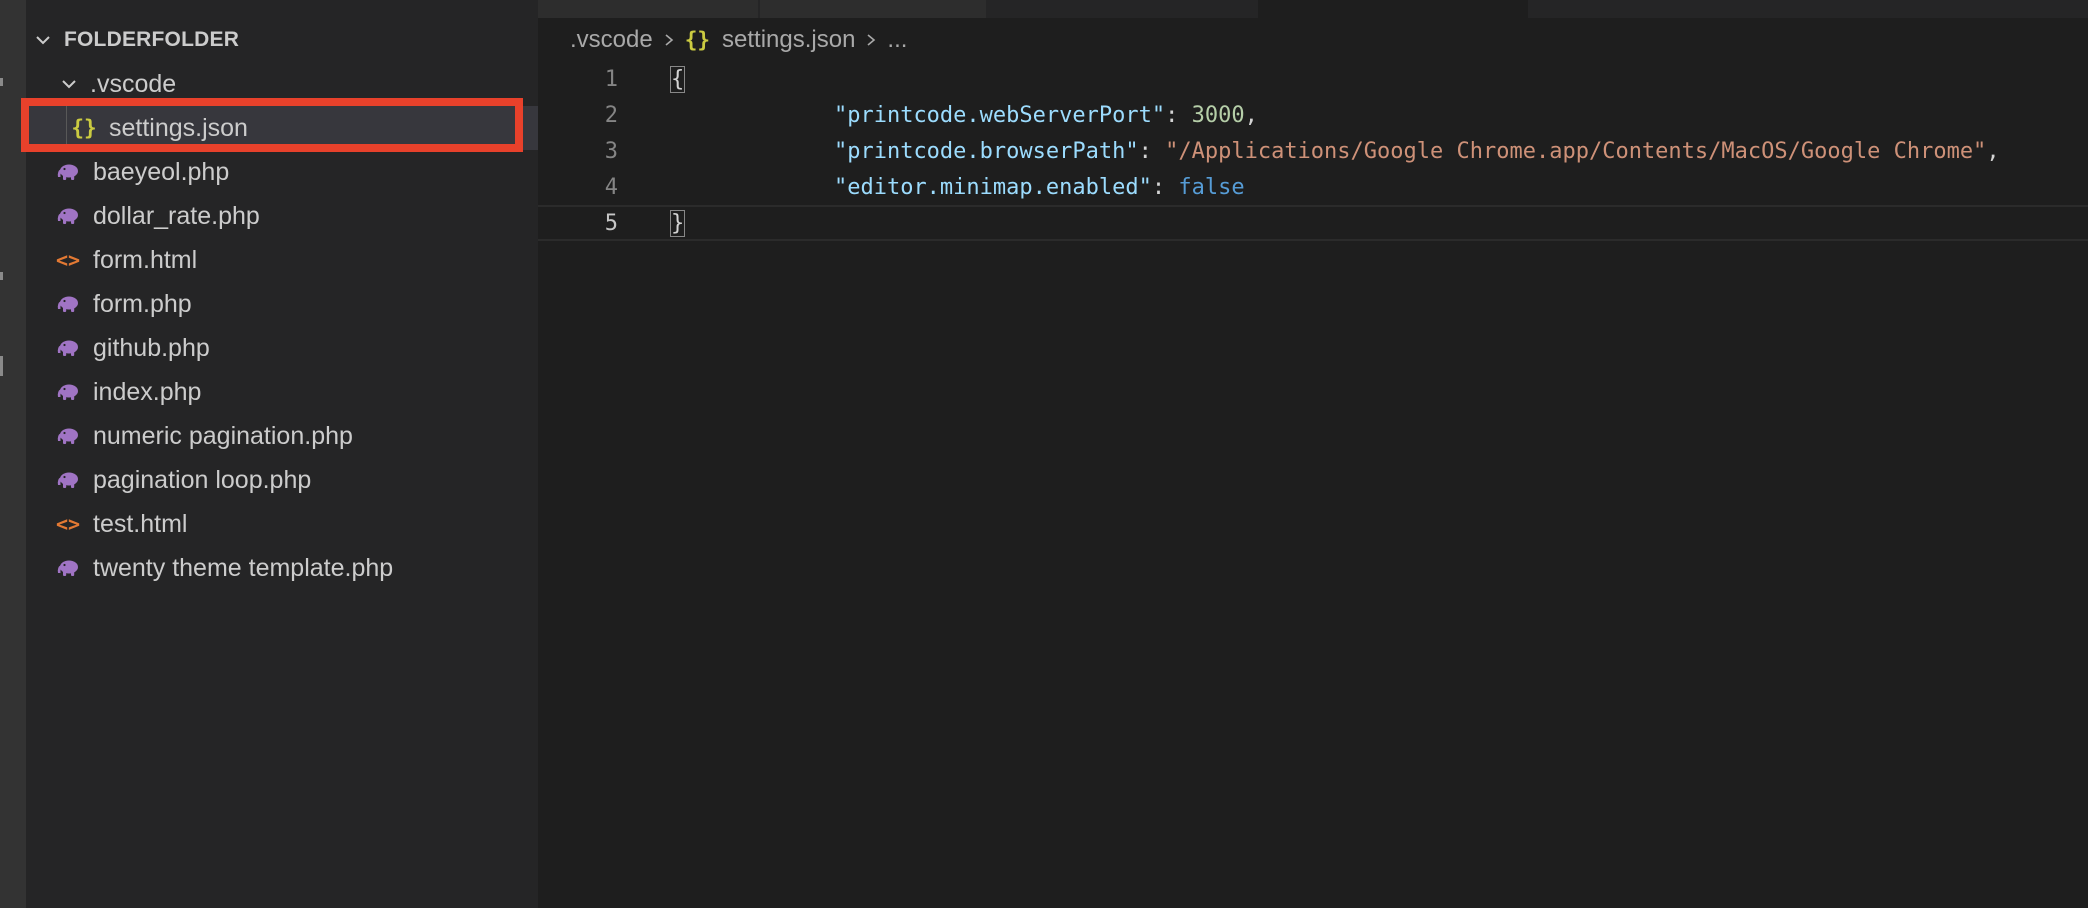 This screenshot has height=908, width=2088. Describe the element at coordinates (788, 40) in the screenshot. I see `breadcrumb-file: settings.json` at that location.